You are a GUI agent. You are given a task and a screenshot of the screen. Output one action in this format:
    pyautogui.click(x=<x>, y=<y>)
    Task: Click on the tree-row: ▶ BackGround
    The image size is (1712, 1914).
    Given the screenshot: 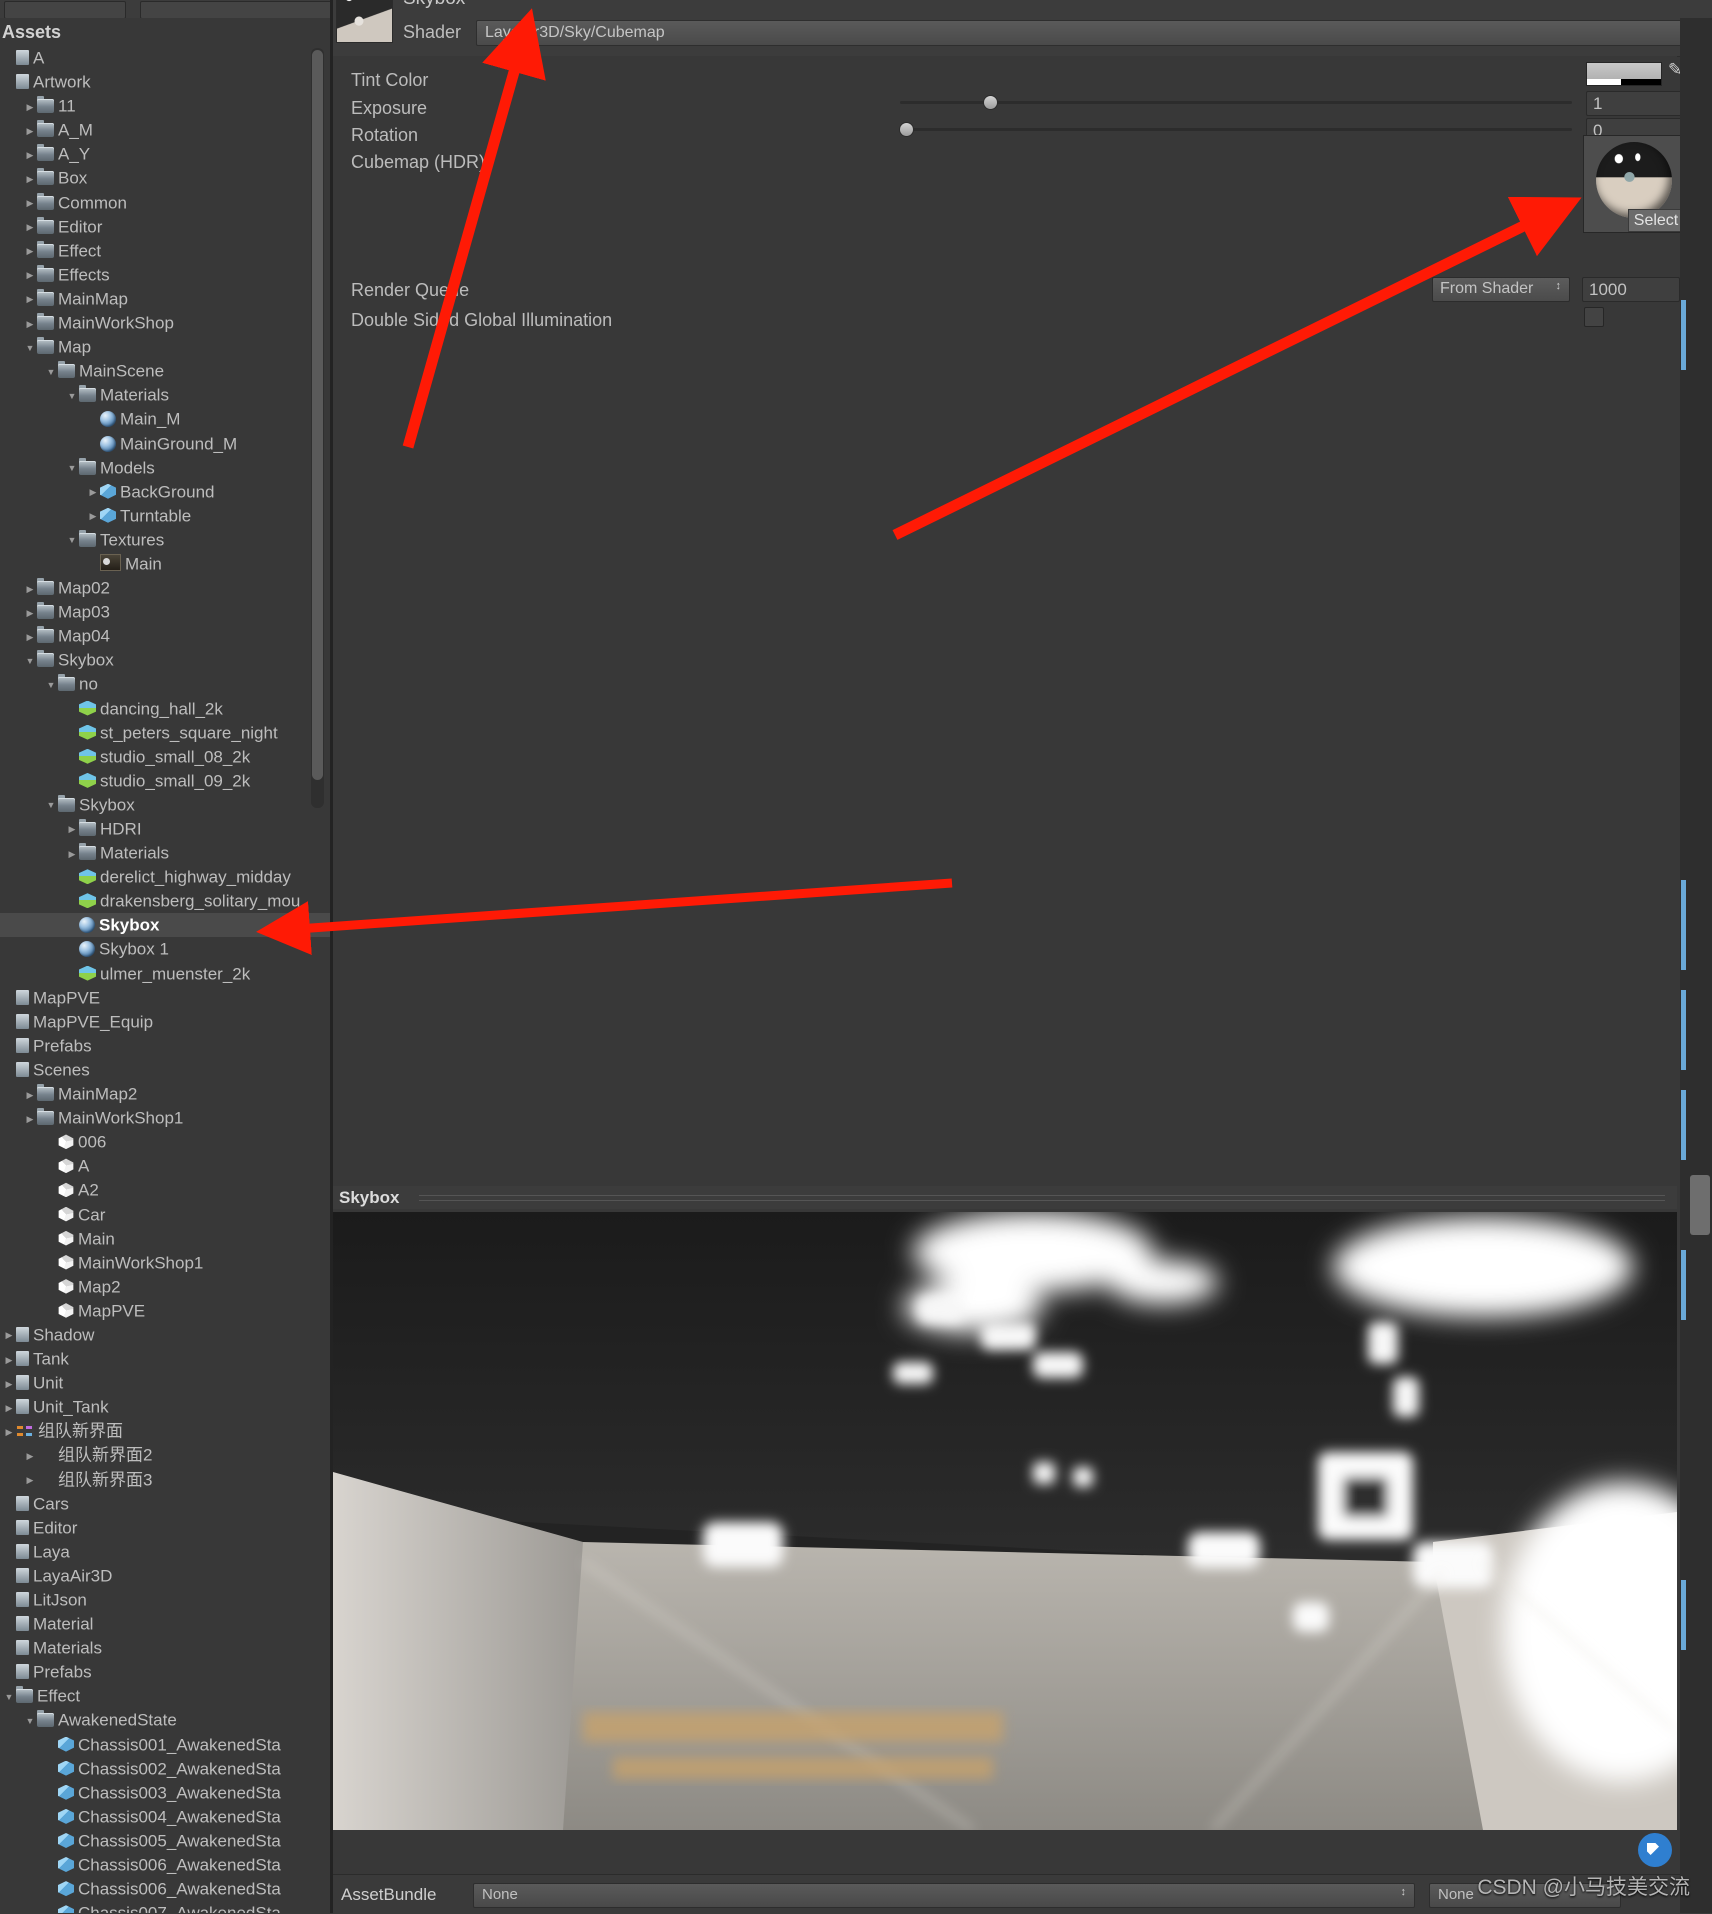 What is the action you would take?
    pyautogui.click(x=165, y=492)
    